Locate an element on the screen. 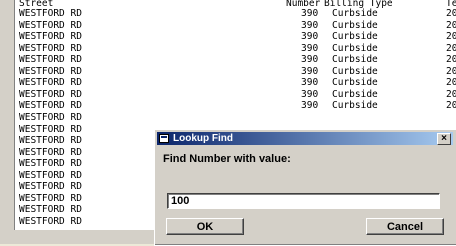 This screenshot has height=246, width=456. window-icon is located at coordinates (164, 138).